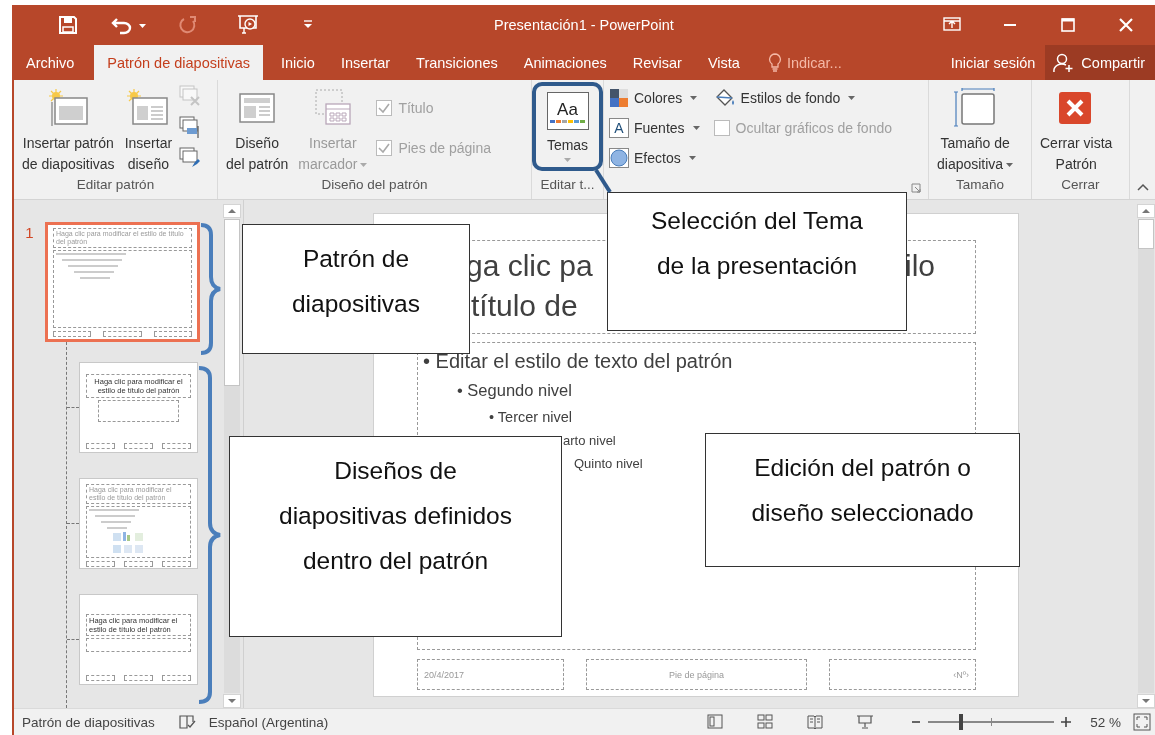 Image resolution: width=1155 pixels, height=735 pixels. I want to click on footer-field: Pie de página, so click(696, 674).